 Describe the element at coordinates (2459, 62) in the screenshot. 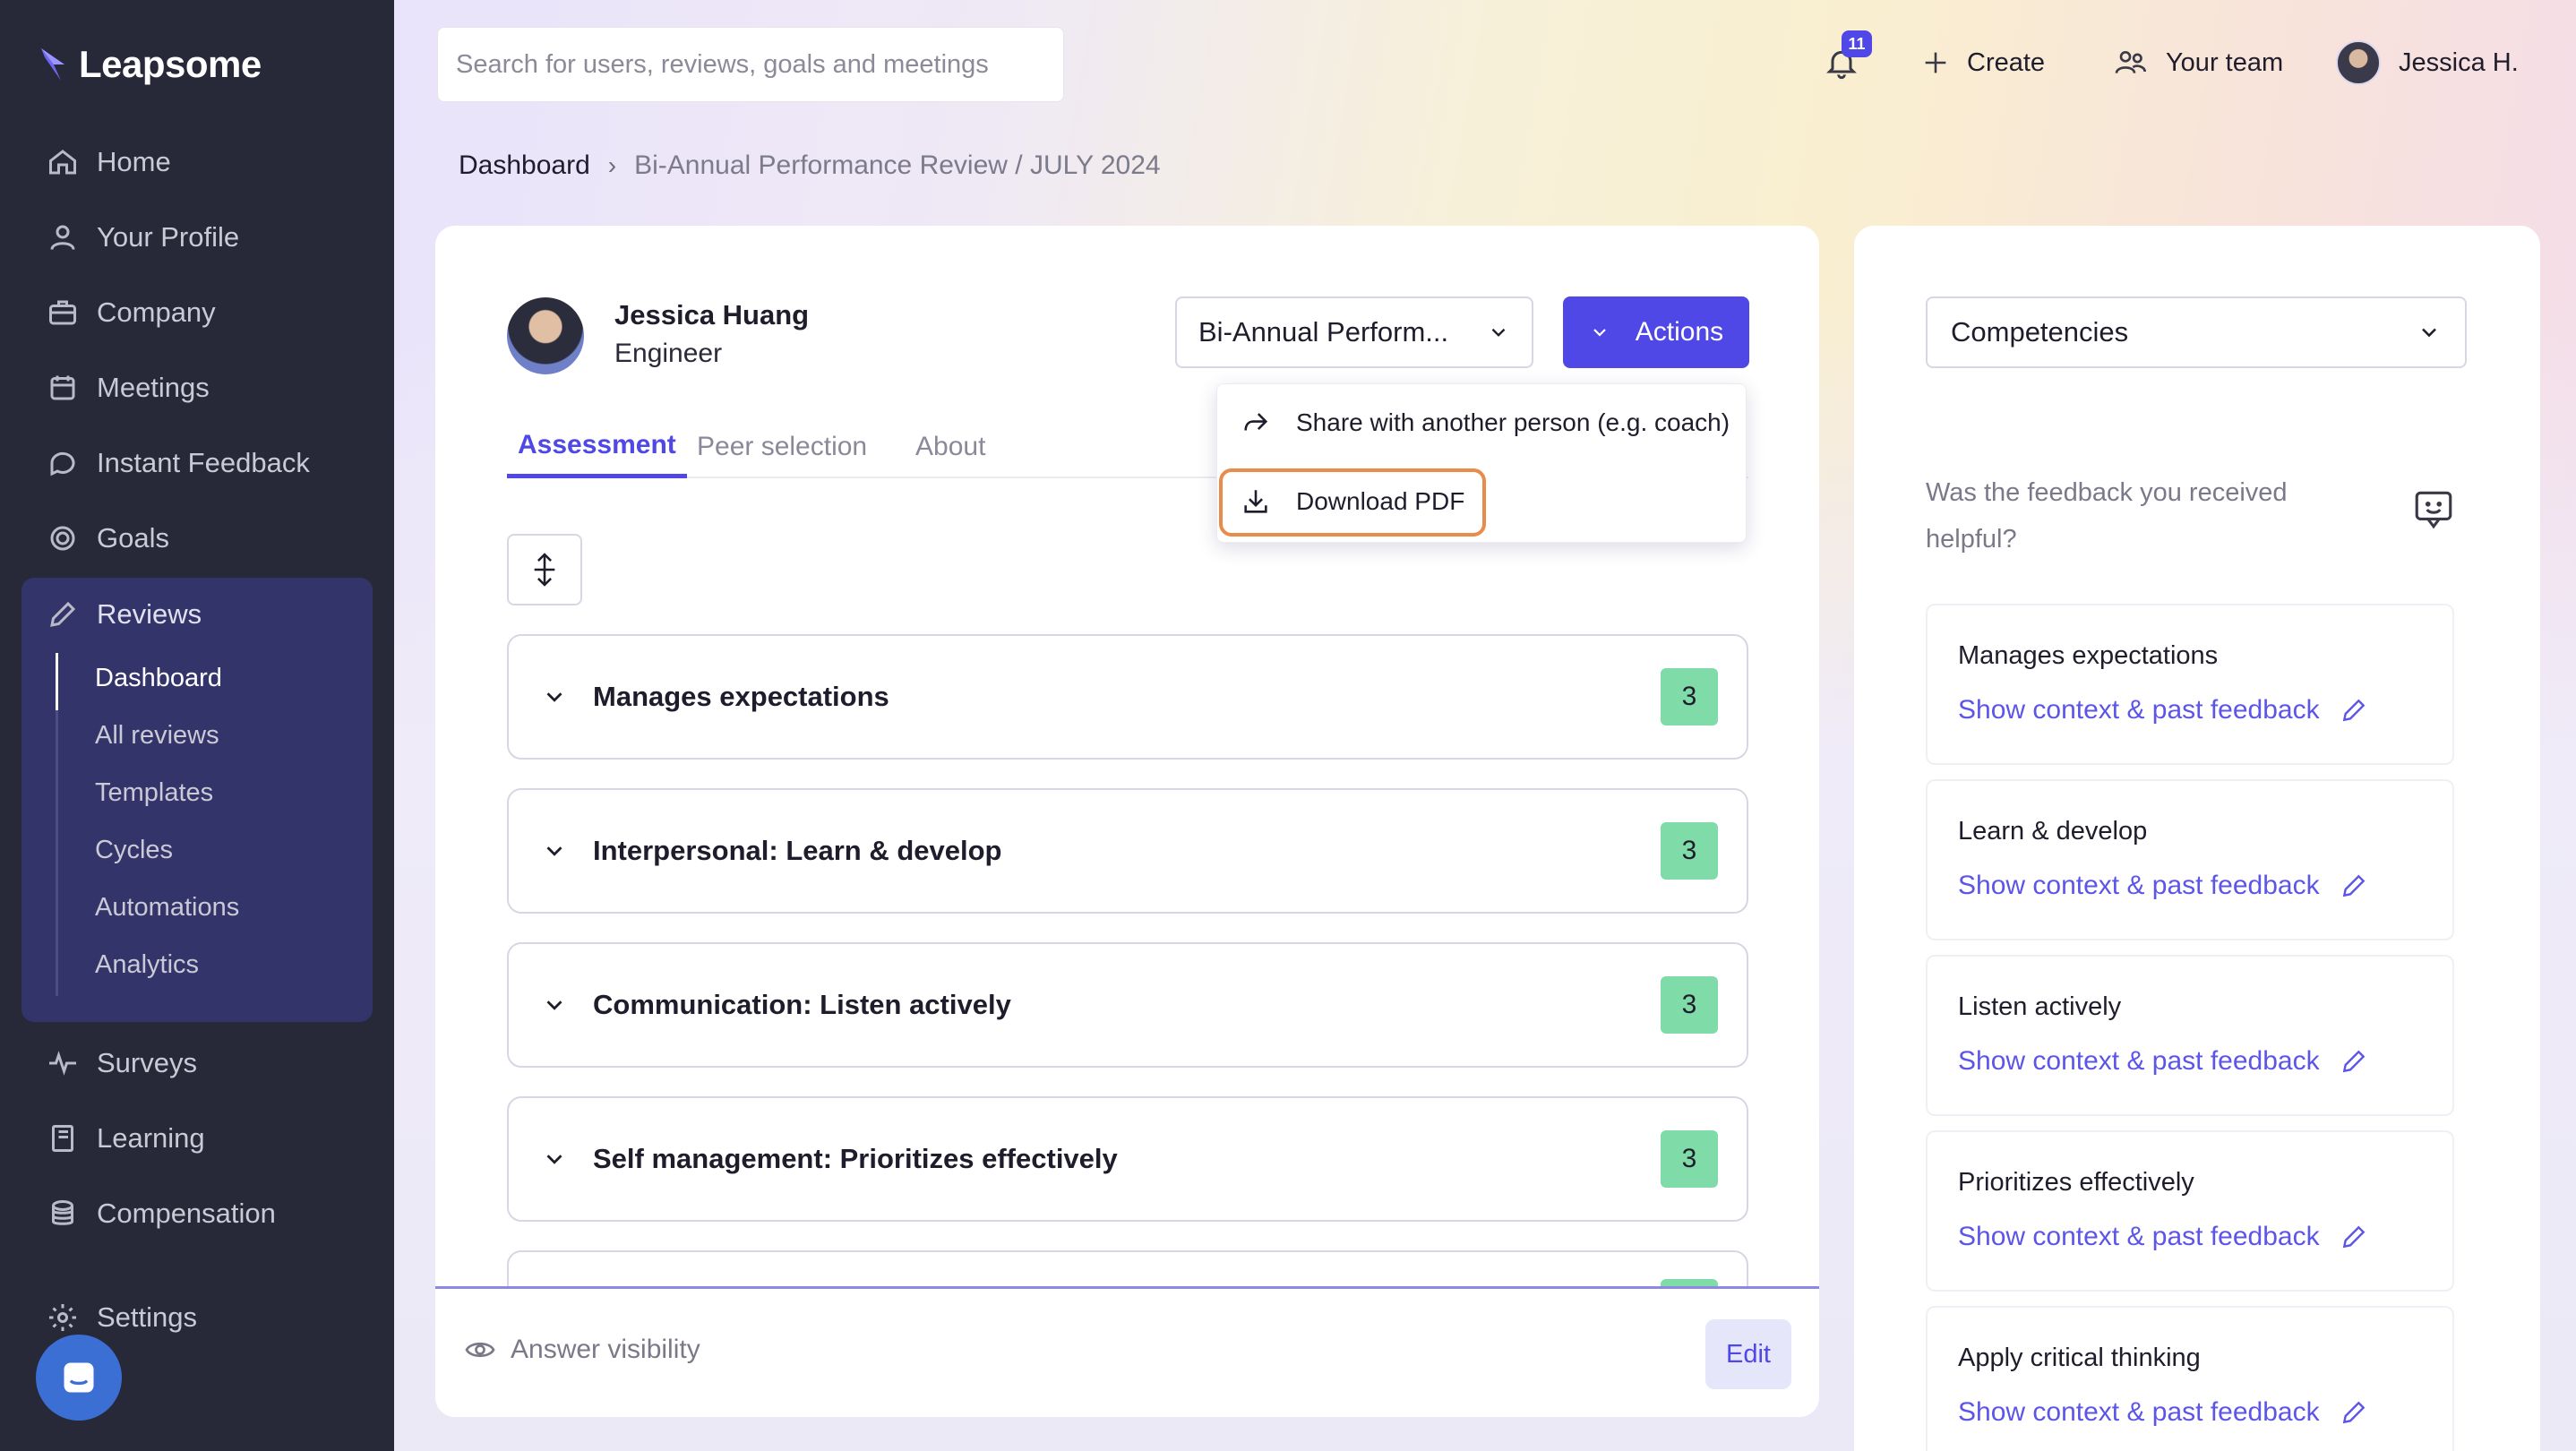

I see `user-name: Jessica H.` at that location.